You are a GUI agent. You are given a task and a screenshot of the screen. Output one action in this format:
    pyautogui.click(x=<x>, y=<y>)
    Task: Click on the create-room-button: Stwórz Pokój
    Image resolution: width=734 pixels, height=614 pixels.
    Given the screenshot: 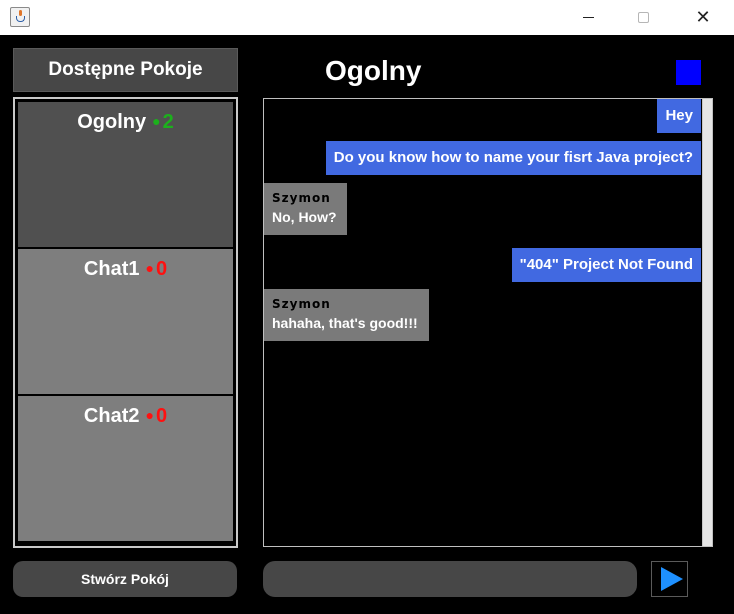 What is the action you would take?
    pyautogui.click(x=125, y=579)
    